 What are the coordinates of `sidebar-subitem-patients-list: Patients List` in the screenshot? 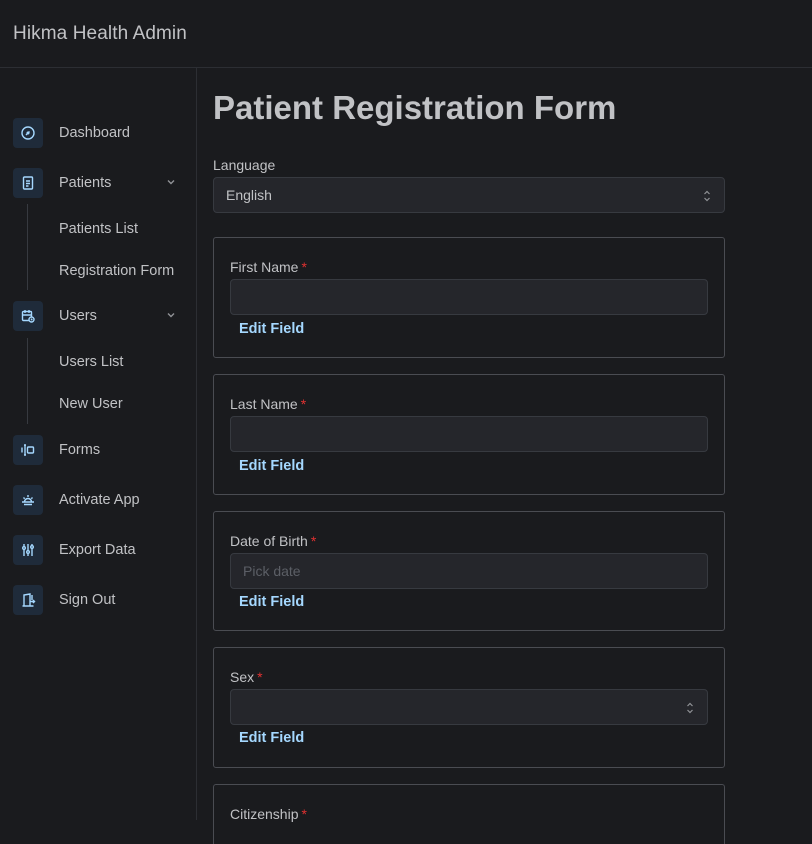 It's located at (98, 229).